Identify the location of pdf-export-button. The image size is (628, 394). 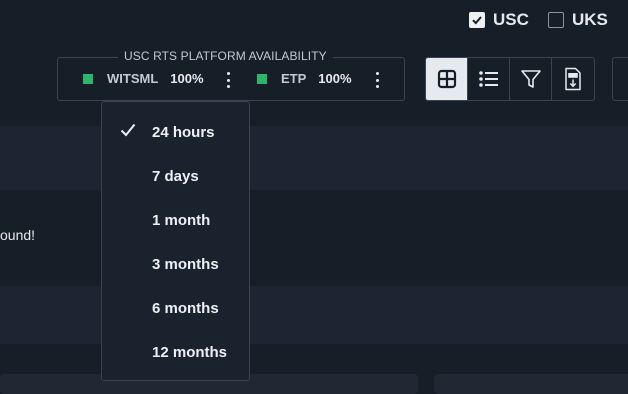
(573, 79).